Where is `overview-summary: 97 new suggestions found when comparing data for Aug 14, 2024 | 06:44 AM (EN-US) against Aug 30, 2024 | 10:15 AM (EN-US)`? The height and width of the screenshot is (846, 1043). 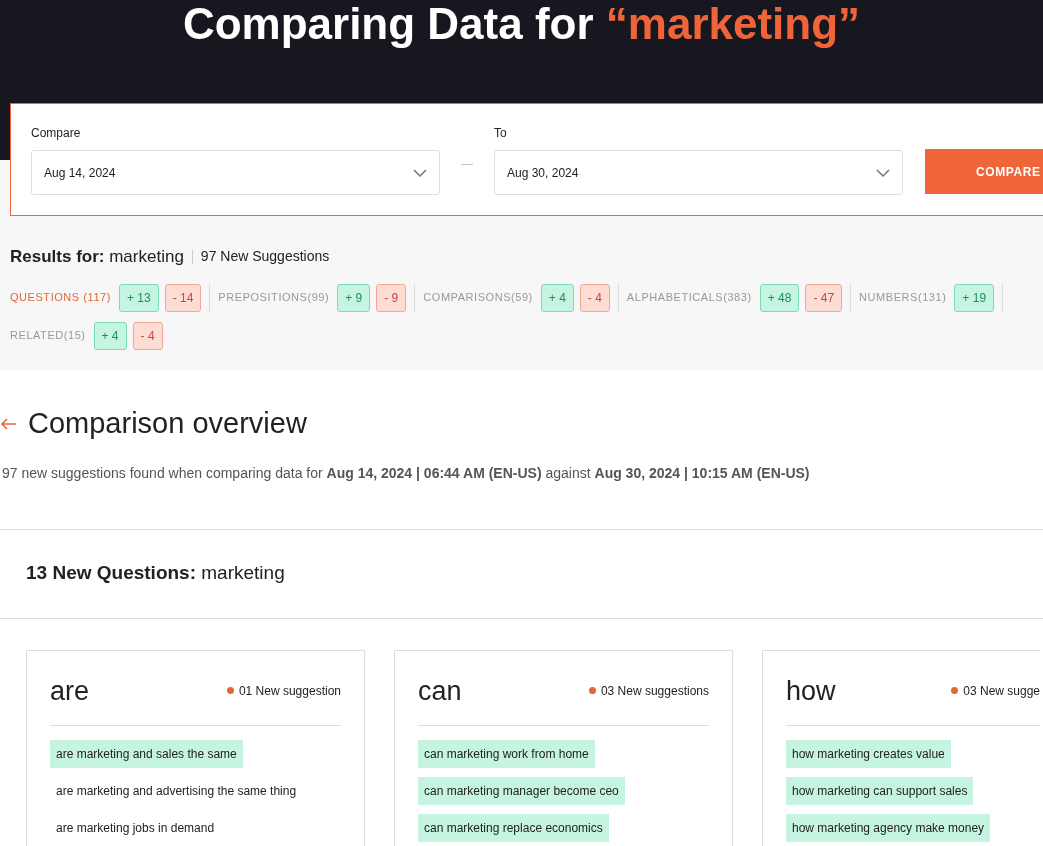
overview-summary: 97 new suggestions found when comparing data for Aug 14, 2024 | 06:44 AM (EN-US) against Aug 30, 2024 | 10:15 AM (EN-US) is located at coordinates (406, 473).